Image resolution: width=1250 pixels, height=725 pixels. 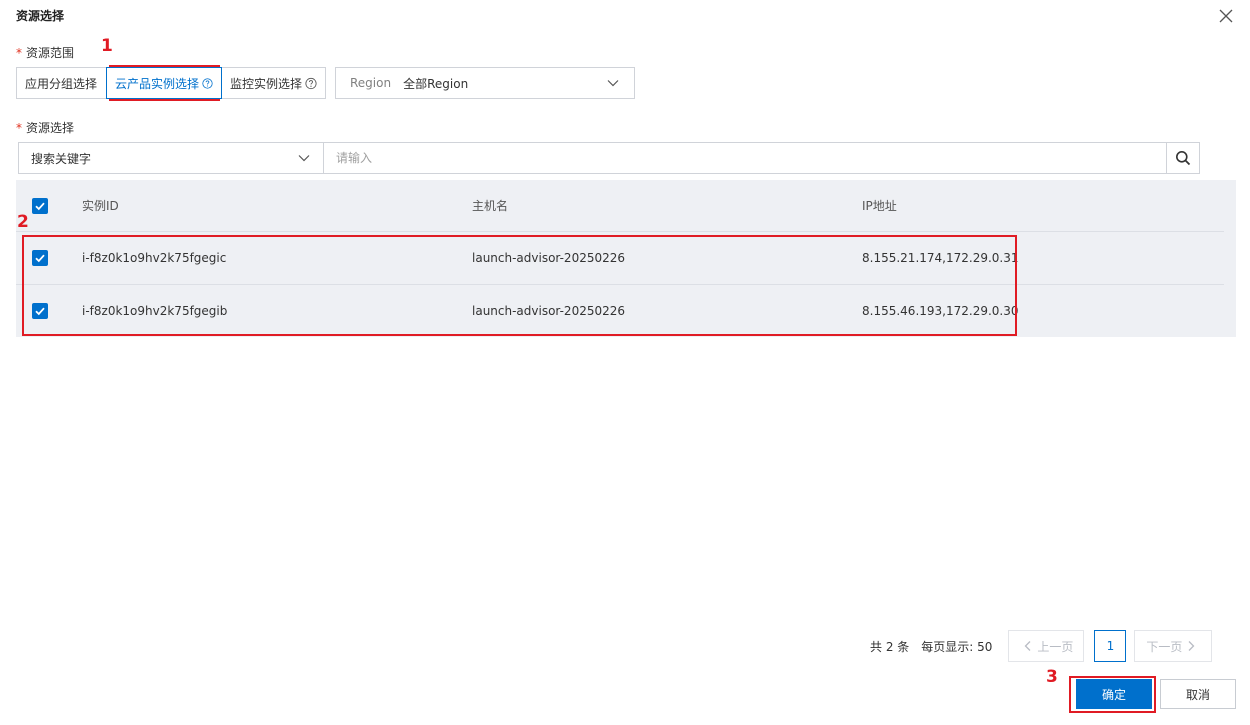 What do you see at coordinates (436, 83) in the screenshot?
I see `region-value: 全部Region` at bounding box center [436, 83].